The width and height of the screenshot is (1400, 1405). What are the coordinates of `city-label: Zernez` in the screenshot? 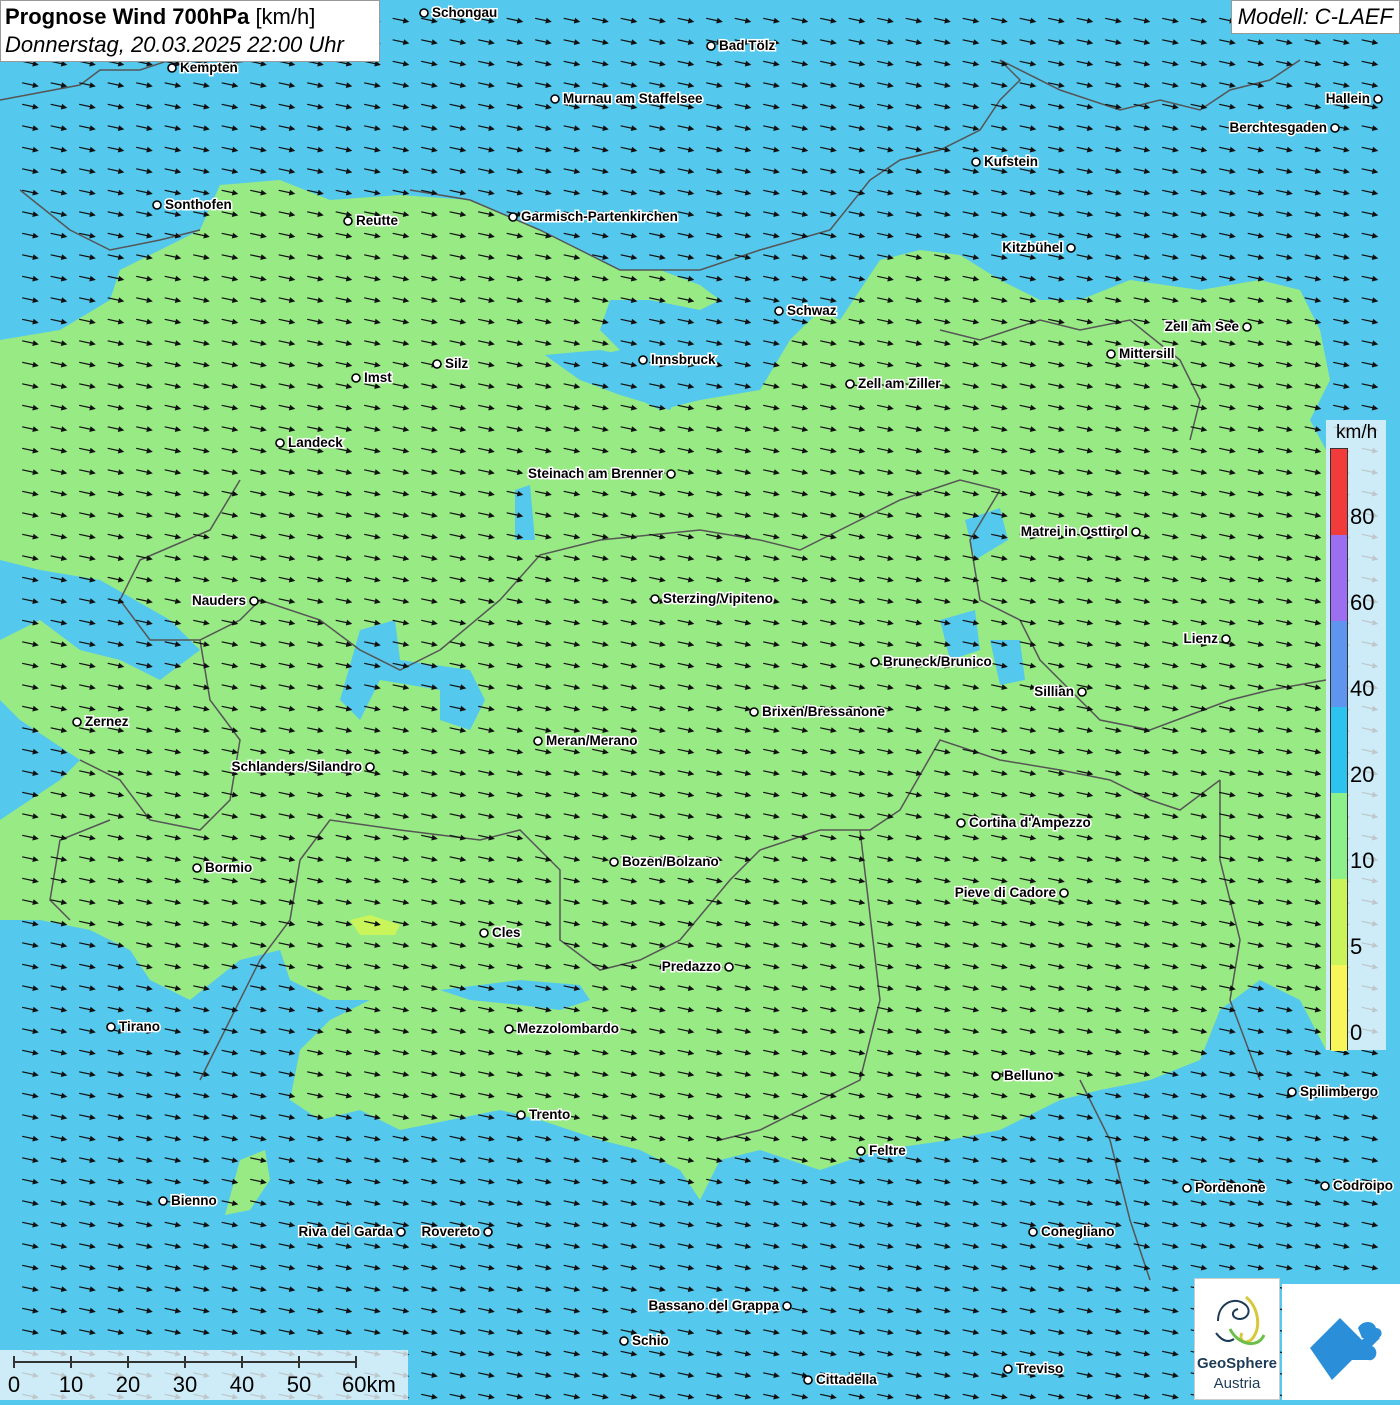 It's located at (107, 721).